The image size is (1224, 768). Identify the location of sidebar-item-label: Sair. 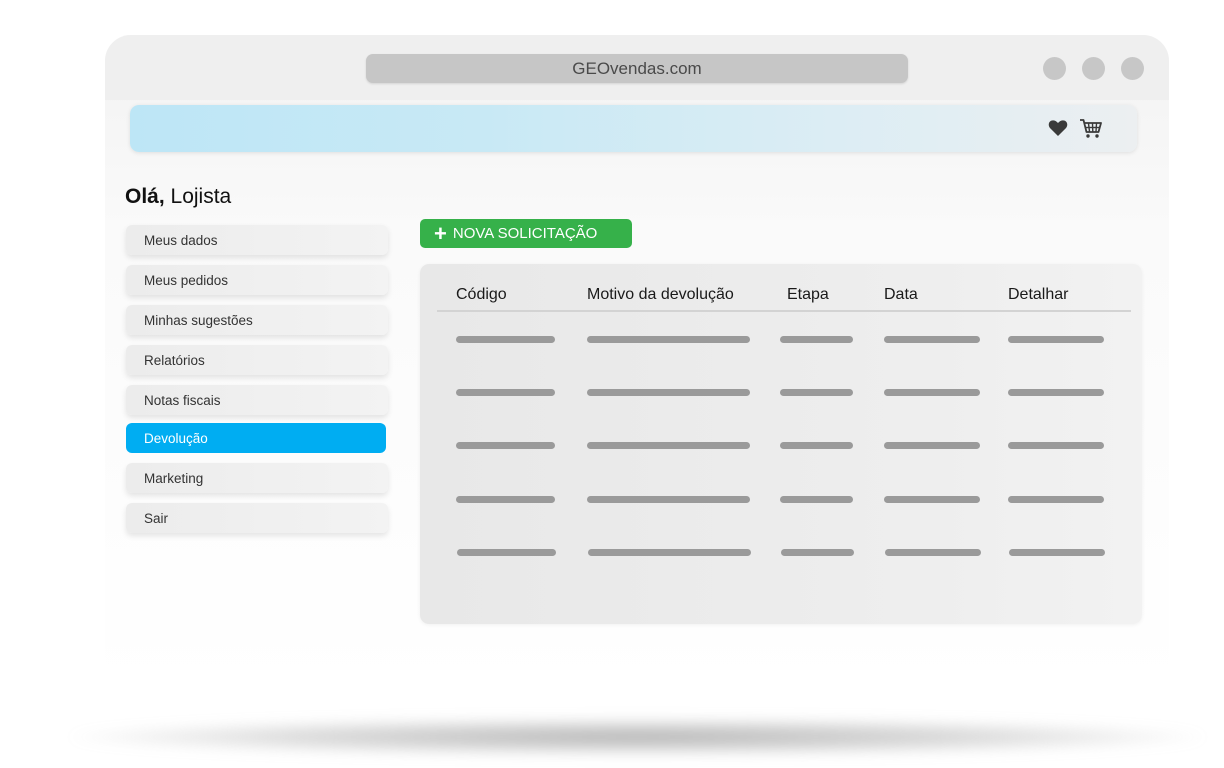
(156, 518).